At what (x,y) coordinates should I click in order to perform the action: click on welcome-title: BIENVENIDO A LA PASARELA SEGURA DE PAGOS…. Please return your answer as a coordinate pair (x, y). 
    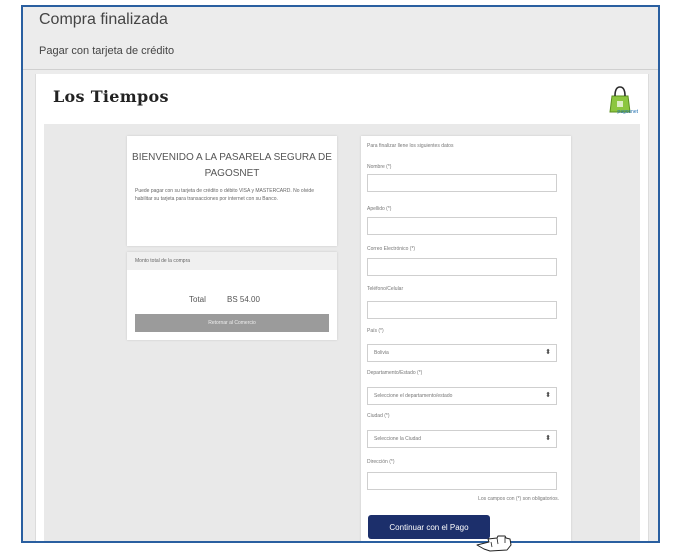
    Looking at the image, I should click on (232, 165).